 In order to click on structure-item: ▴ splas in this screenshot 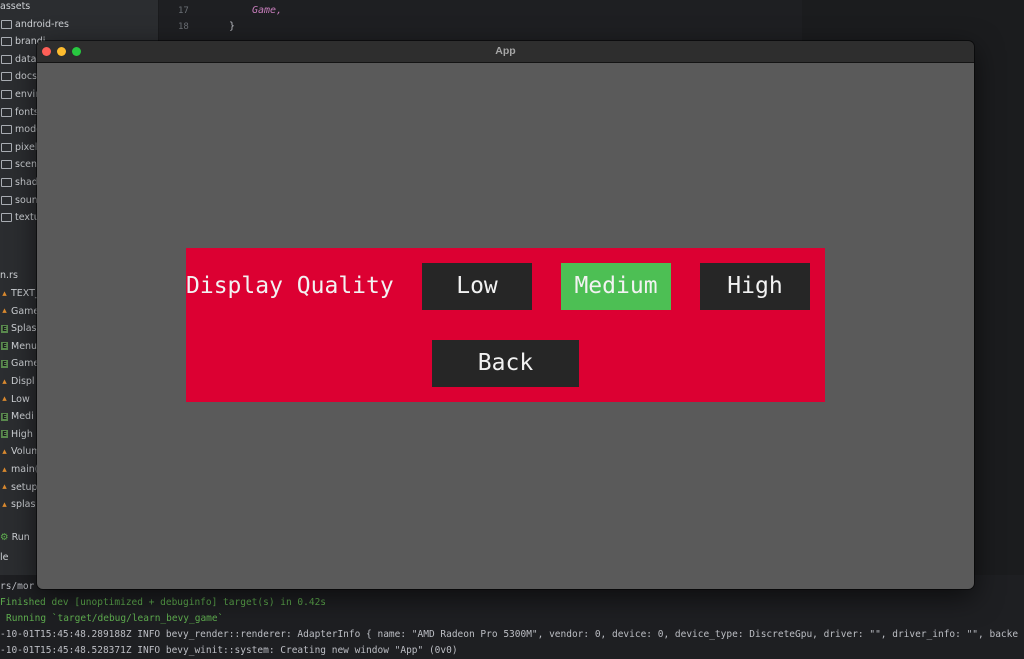, I will do `click(17, 504)`.